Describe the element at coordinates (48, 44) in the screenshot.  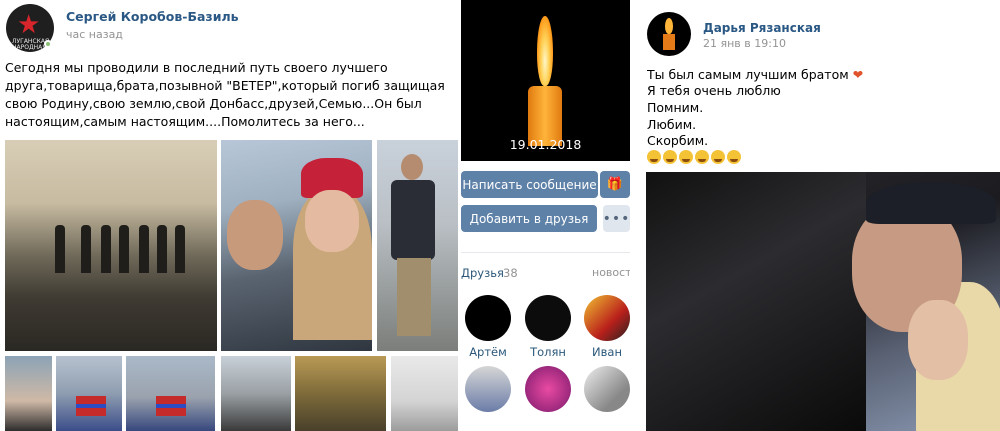
I see `online-indicator` at that location.